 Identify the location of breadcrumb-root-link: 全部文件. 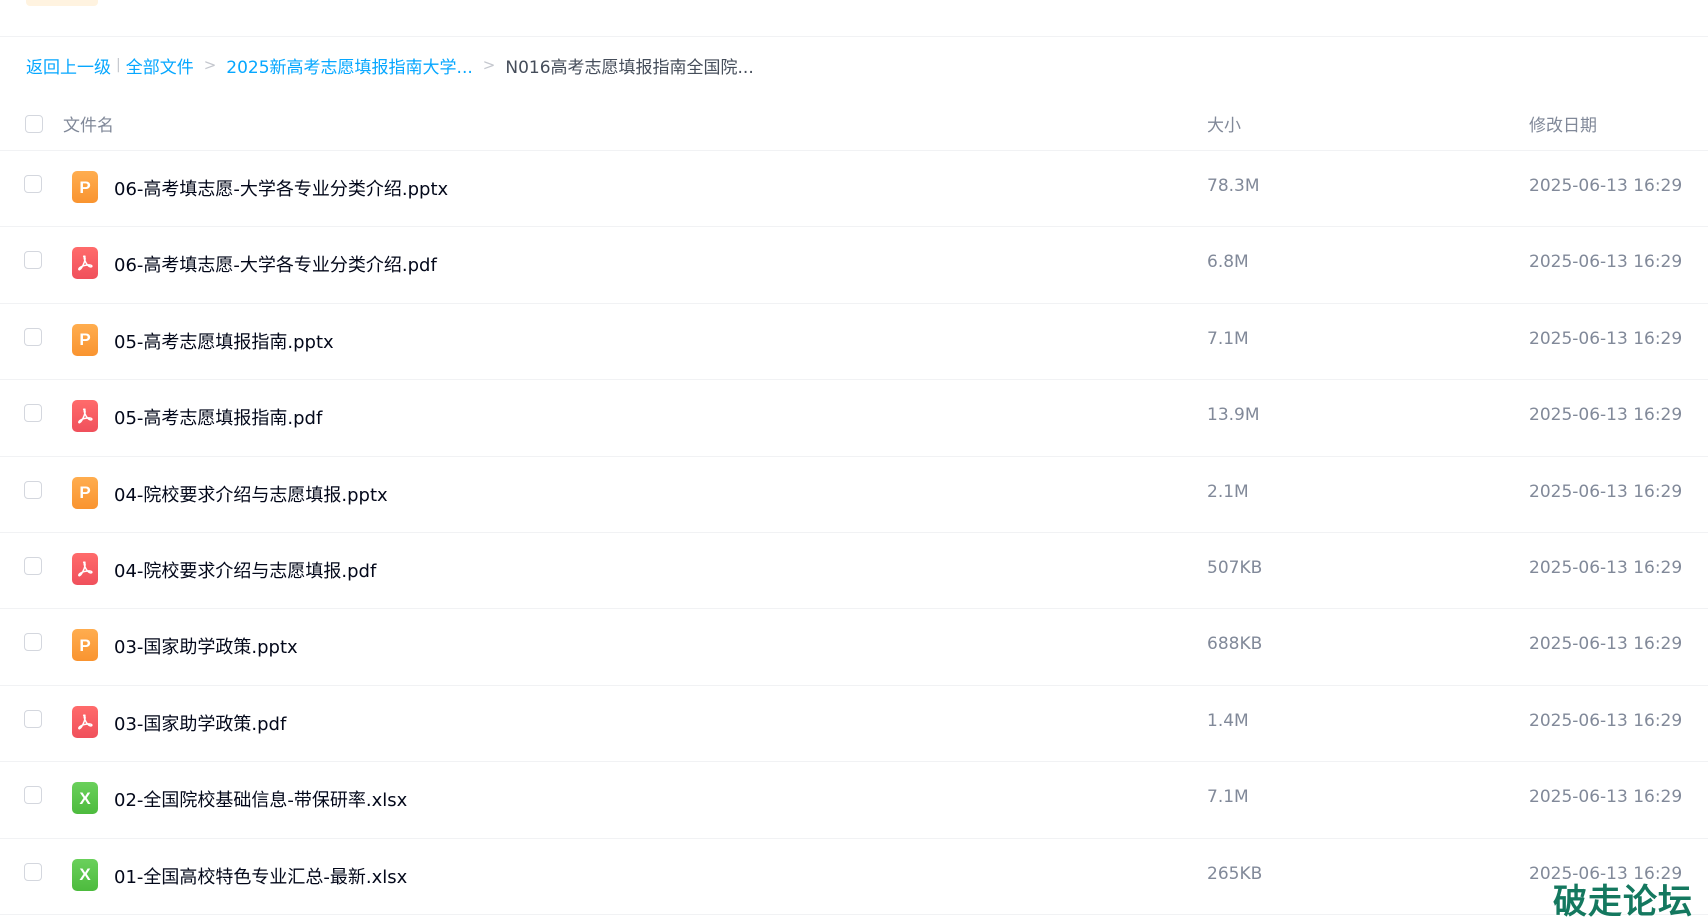
(160, 65).